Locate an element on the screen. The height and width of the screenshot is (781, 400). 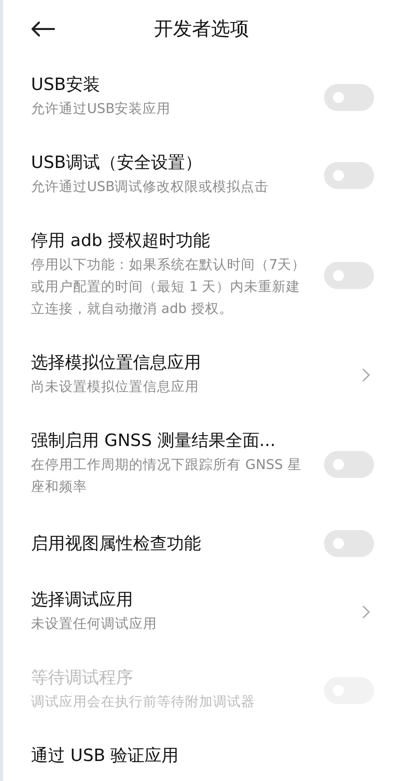
setting-title: 选择调试应用 is located at coordinates (82, 600).